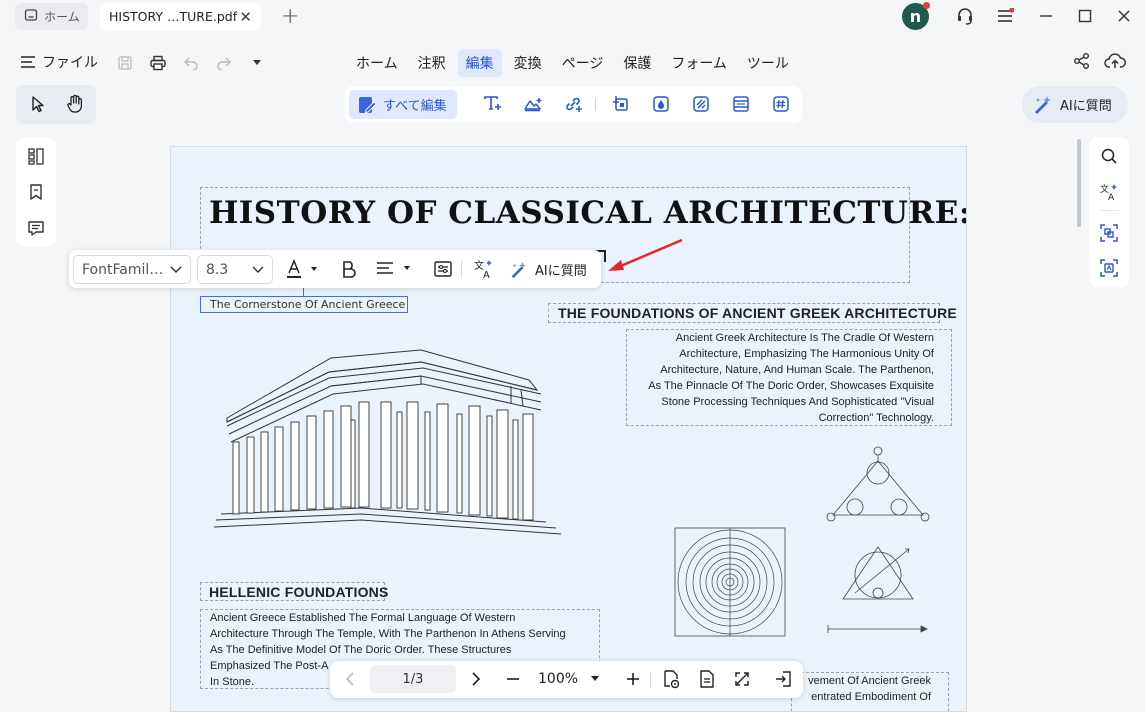 The image size is (1145, 712). Describe the element at coordinates (1109, 192) in the screenshot. I see `translate-icon: 文A` at that location.